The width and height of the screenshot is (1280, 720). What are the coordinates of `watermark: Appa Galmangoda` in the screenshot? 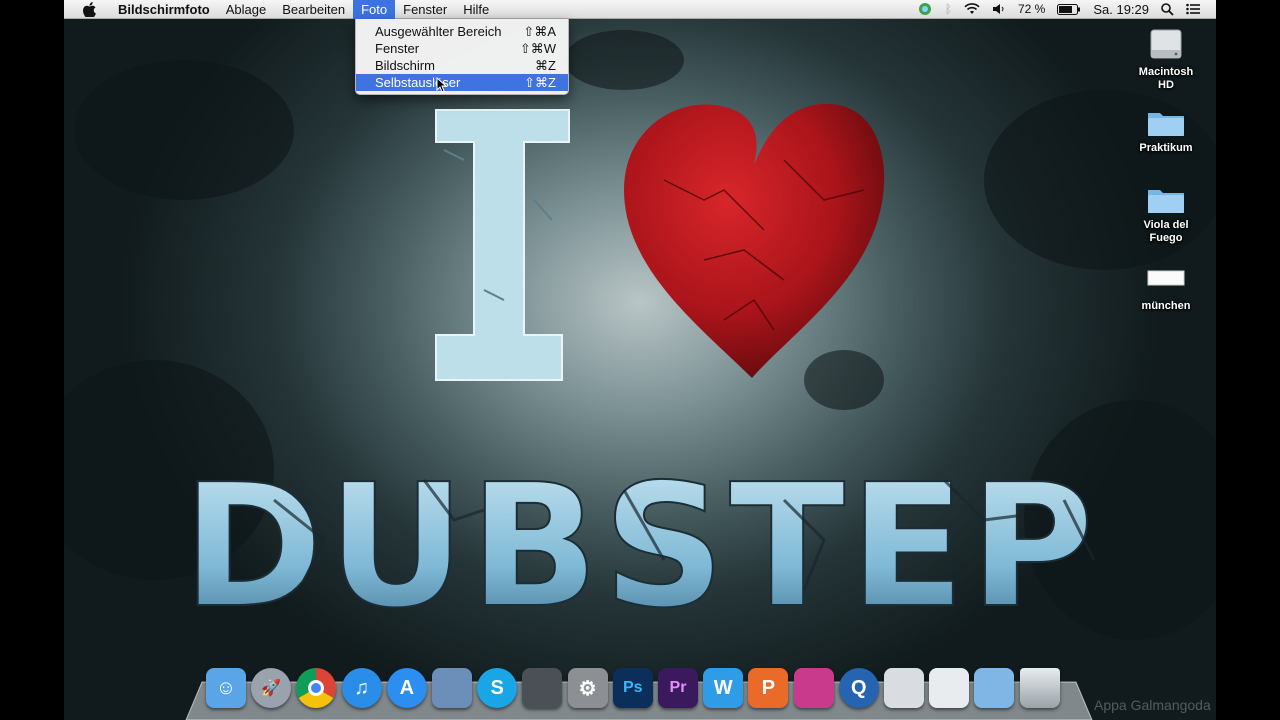 It's located at (1152, 705).